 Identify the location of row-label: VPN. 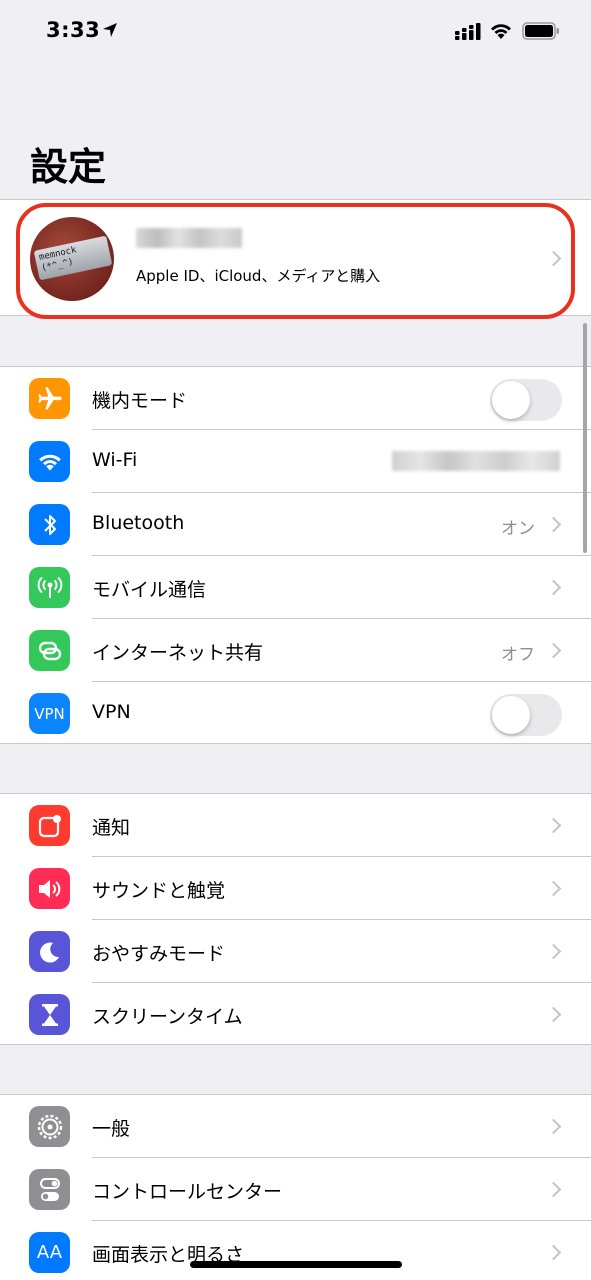
(111, 712).